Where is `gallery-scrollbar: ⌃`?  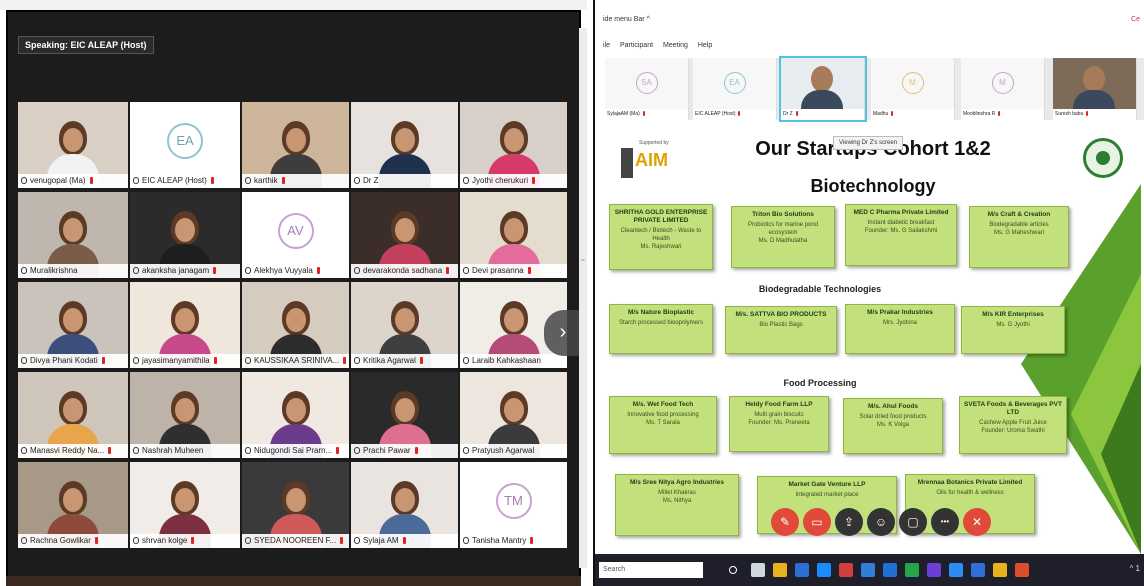 gallery-scrollbar: ⌃ is located at coordinates (583, 298).